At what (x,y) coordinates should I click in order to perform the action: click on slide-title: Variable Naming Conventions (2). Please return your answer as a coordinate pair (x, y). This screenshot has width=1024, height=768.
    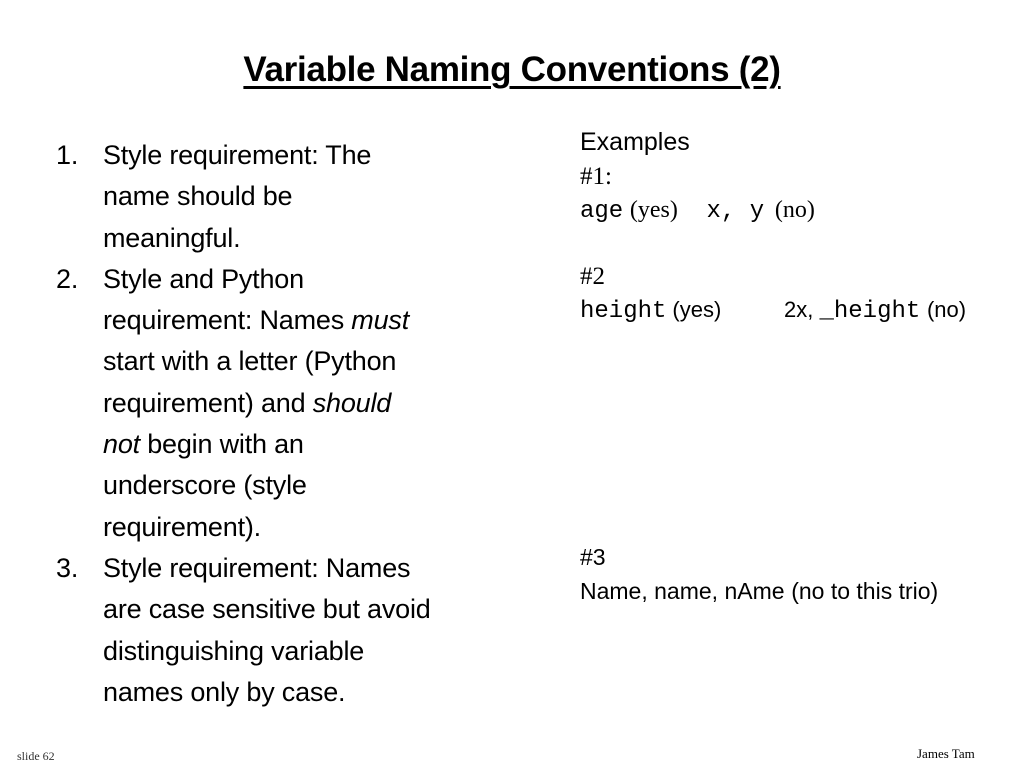
    Looking at the image, I should click on (512, 70).